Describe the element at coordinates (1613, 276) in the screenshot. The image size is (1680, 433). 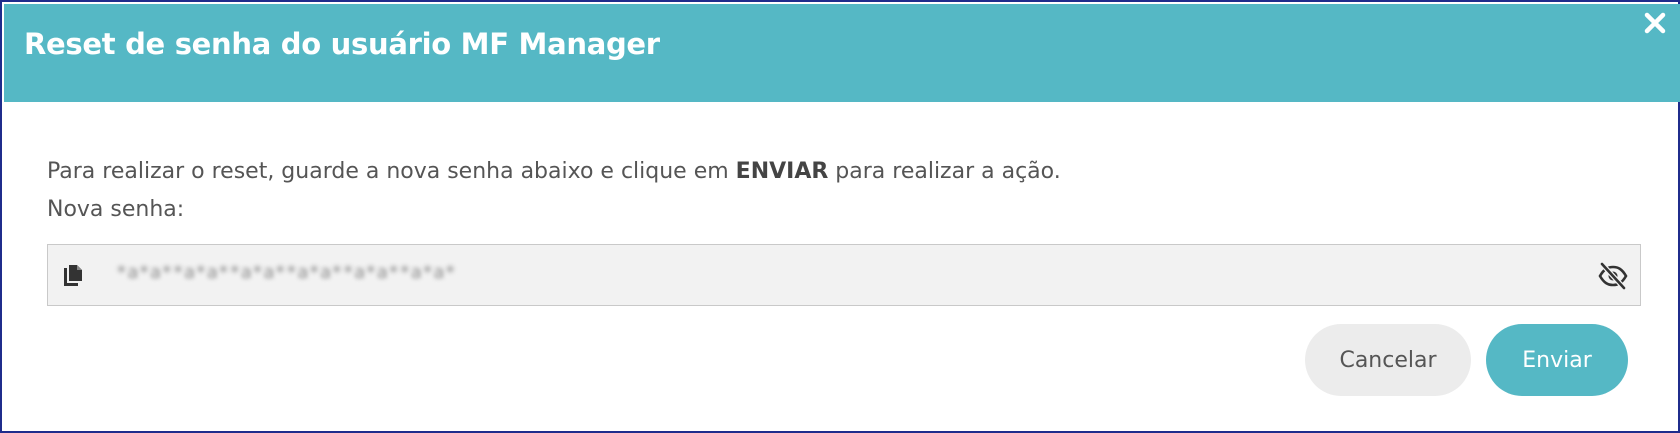
I see `eye-off-icon` at that location.